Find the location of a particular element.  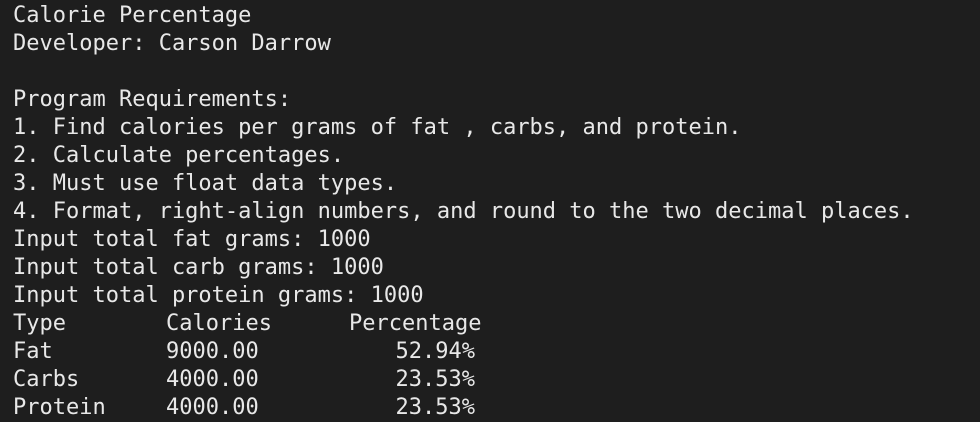

table-row: Carbs 4000.00 23.53% is located at coordinates (496, 380).